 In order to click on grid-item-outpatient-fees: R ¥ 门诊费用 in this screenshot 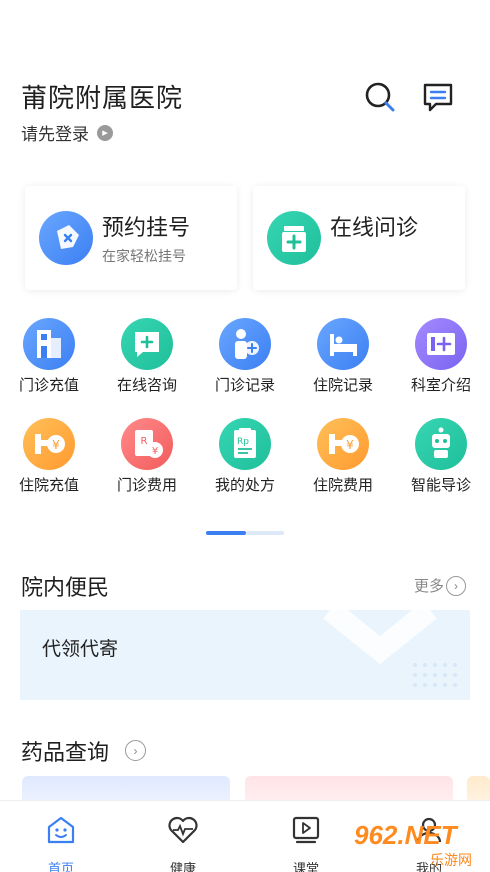, I will do `click(147, 456)`.